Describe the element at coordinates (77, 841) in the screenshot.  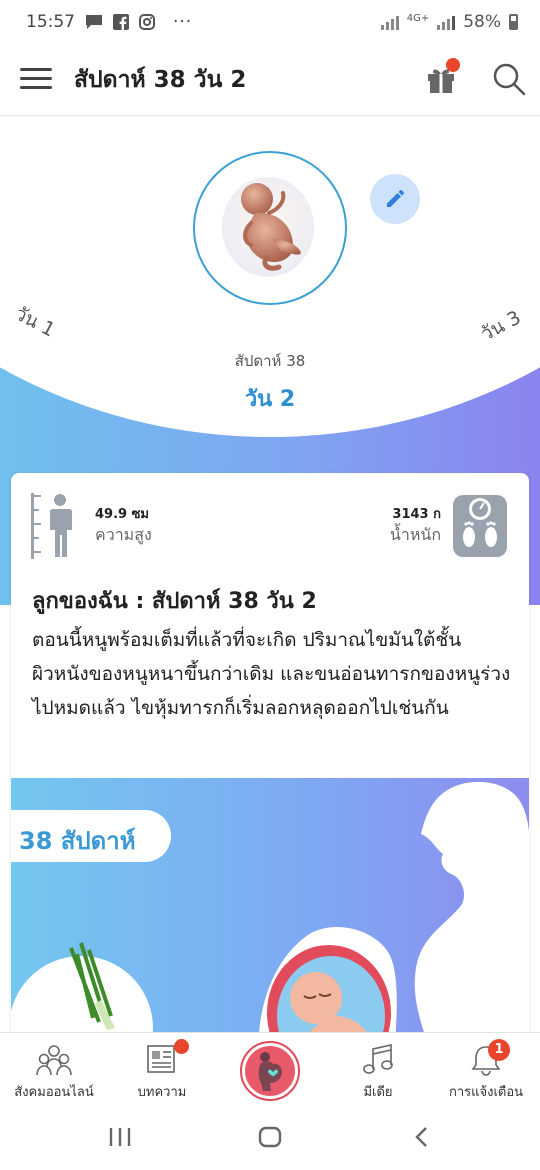
I see `week-badge-label: 38 สัปดาห์` at that location.